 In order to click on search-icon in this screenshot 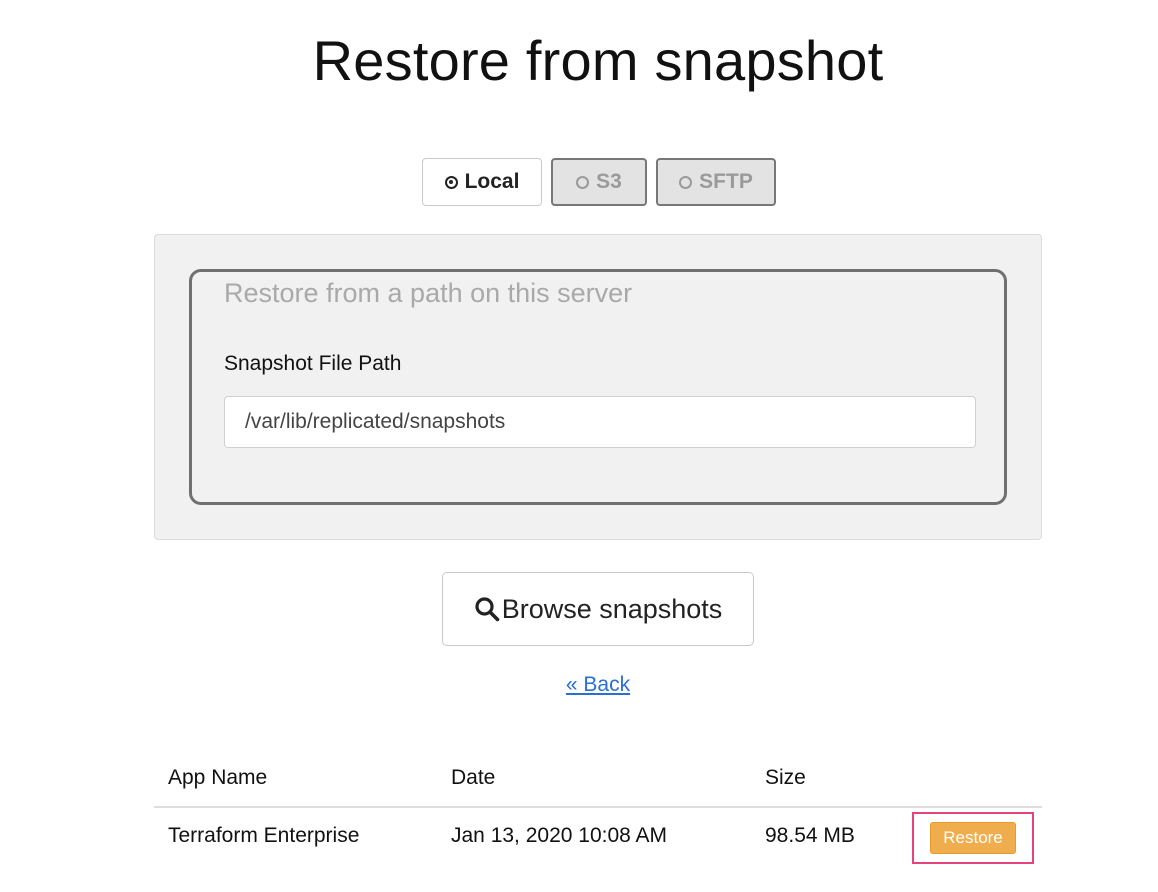, I will do `click(487, 609)`.